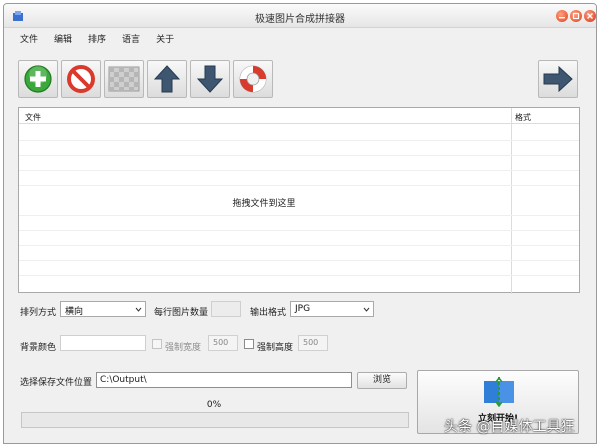 Image resolution: width=600 pixels, height=447 pixels. Describe the element at coordinates (226, 309) in the screenshot. I see `per-row-input` at that location.